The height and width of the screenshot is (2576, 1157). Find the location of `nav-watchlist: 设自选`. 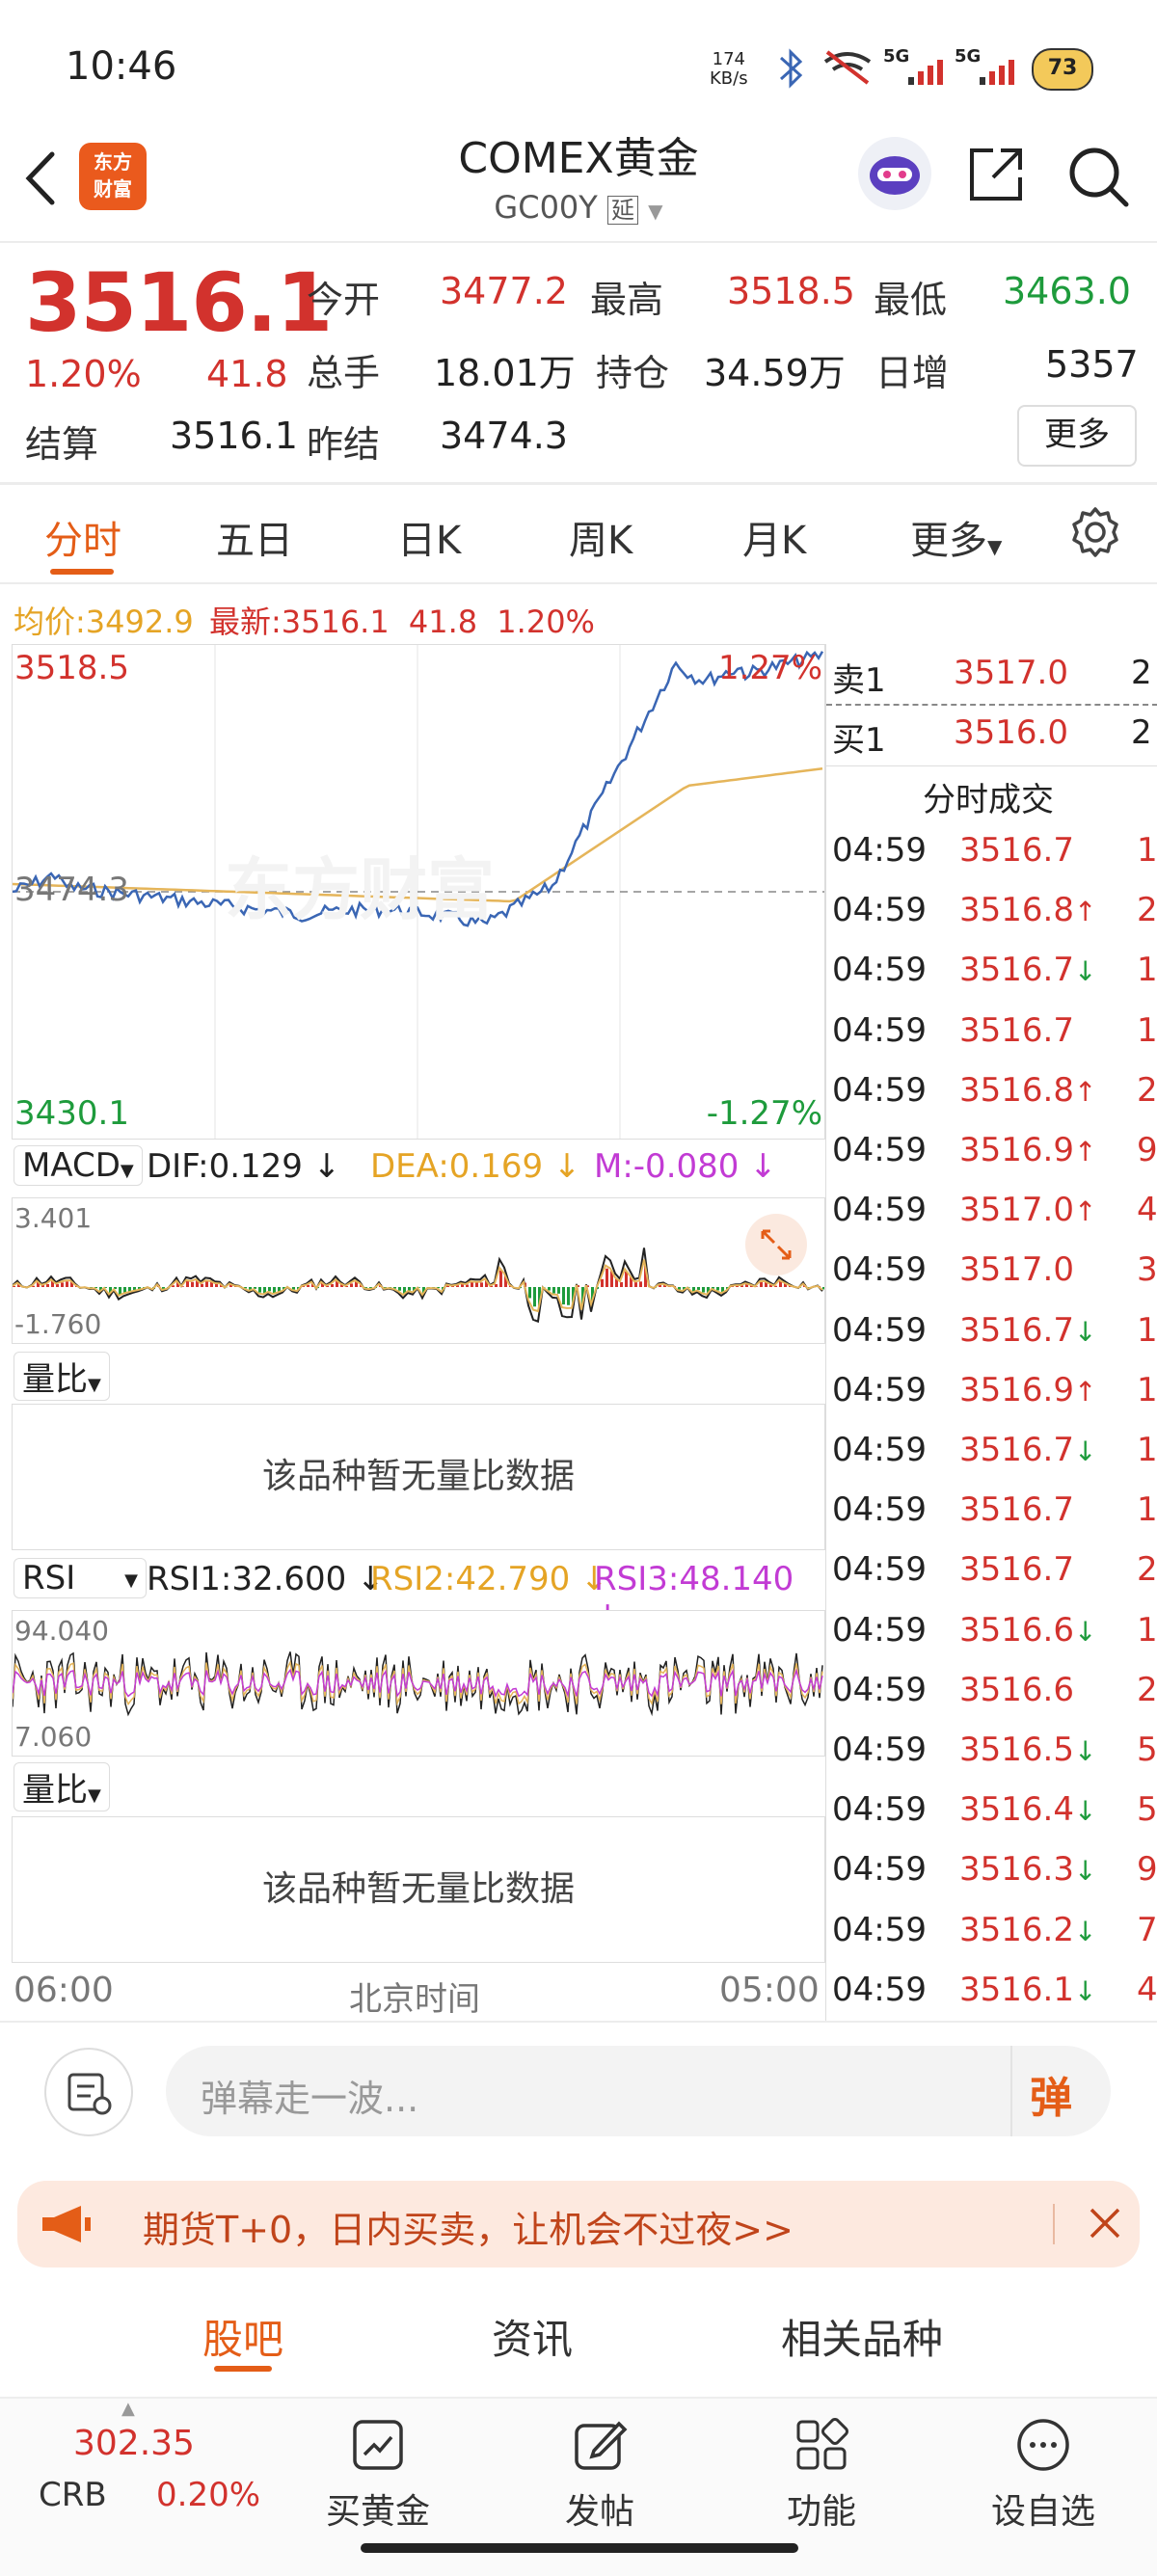

nav-watchlist: 设自选 is located at coordinates (1043, 2476).